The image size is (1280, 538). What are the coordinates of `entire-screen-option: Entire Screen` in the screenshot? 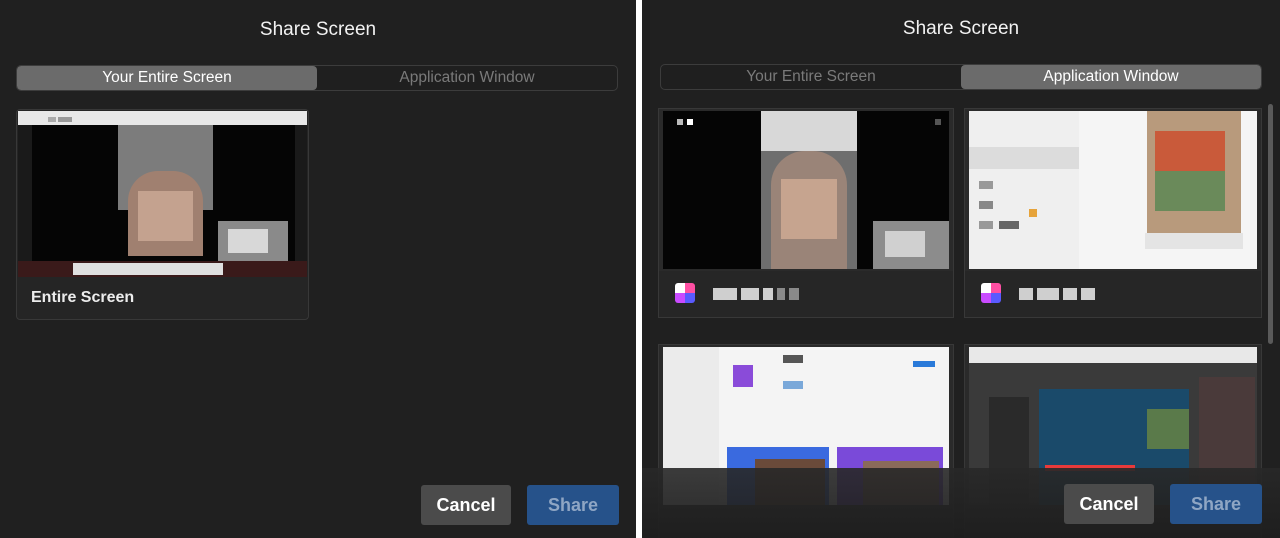 It's located at (162, 214).